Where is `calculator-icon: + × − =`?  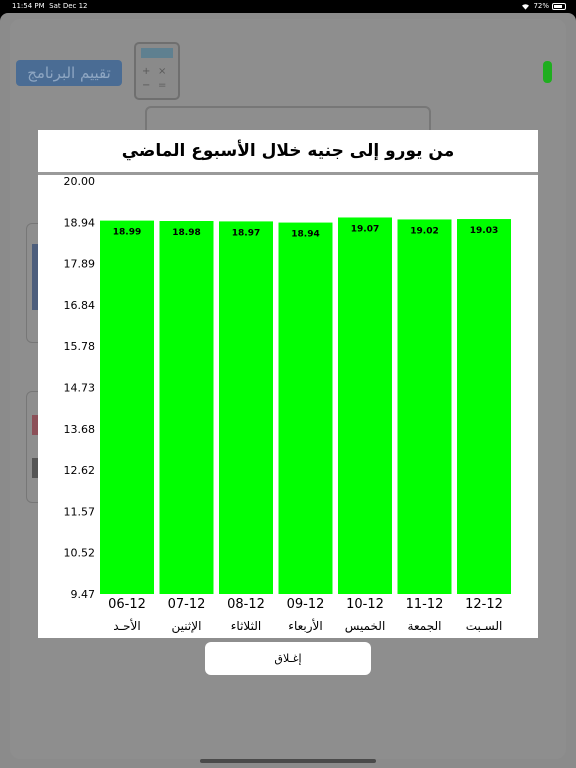
calculator-icon: + × − = is located at coordinates (157, 71).